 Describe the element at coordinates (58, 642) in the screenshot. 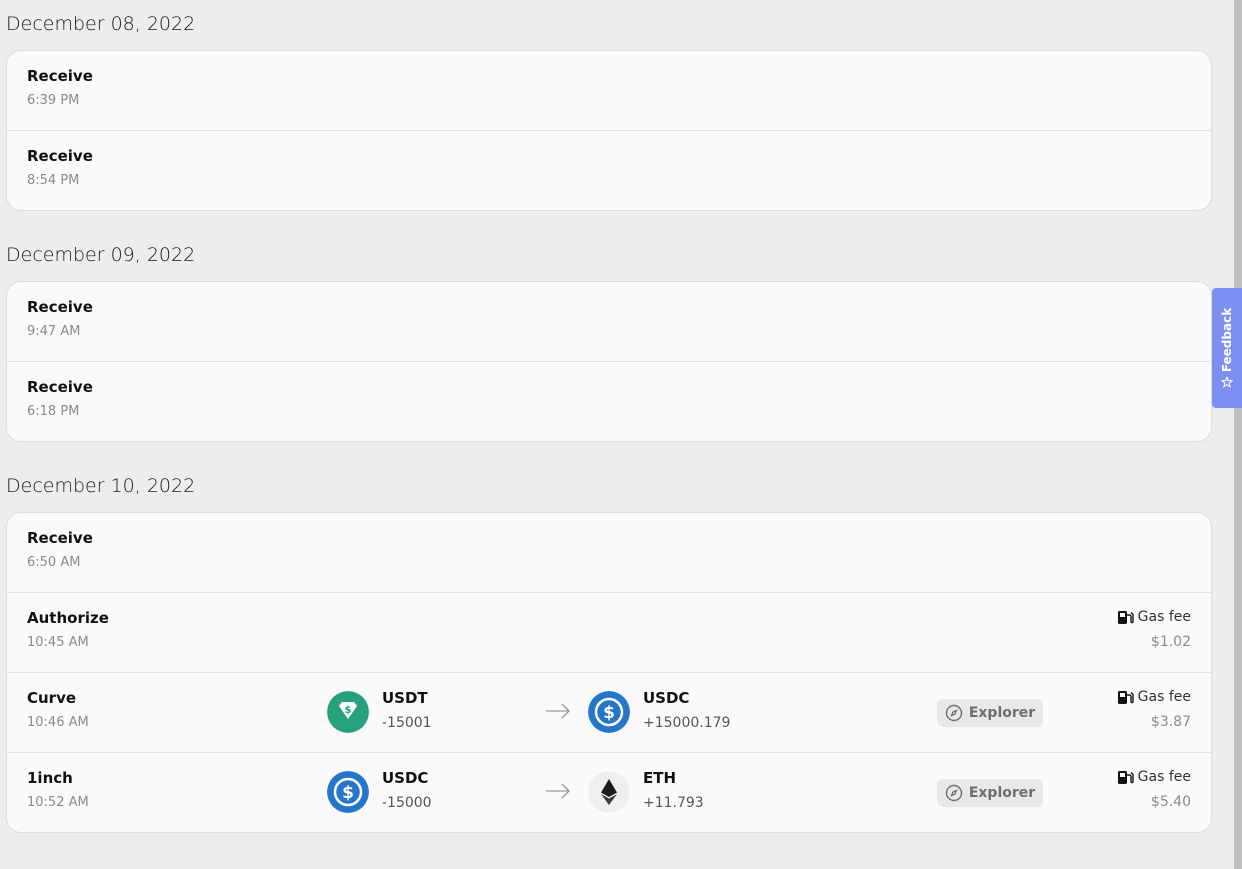

I see `transaction-time: 10:45 AM` at that location.